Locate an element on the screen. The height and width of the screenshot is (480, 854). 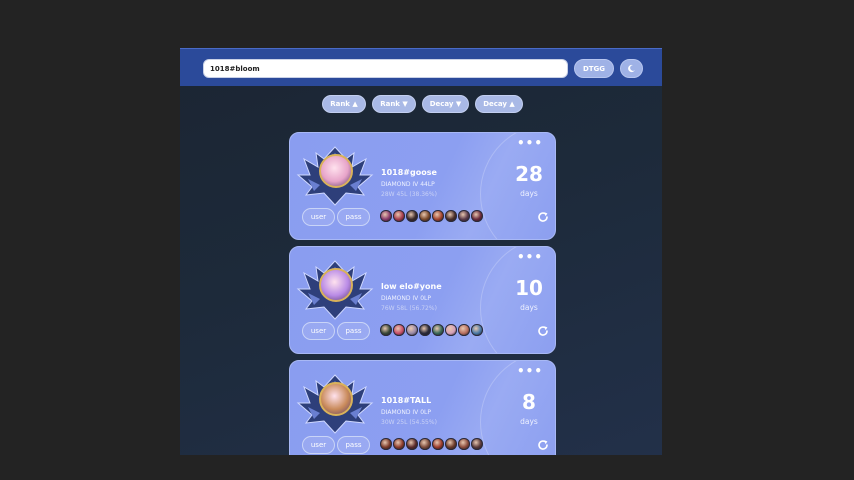
decay-days-count: 28 is located at coordinates (529, 174).